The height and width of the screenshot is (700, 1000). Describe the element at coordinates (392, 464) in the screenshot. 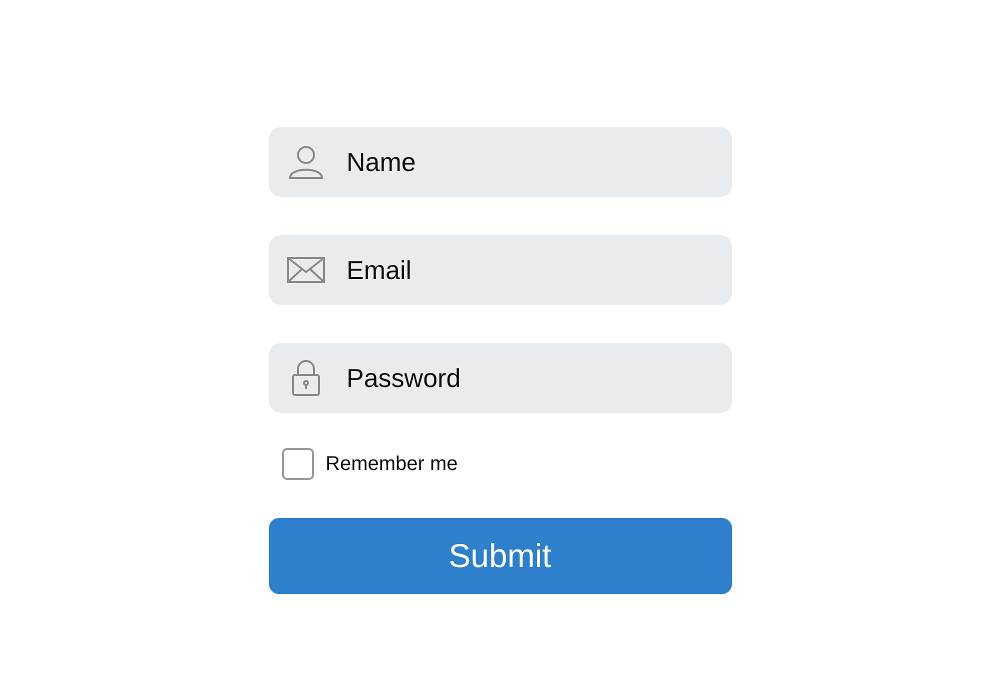

I see `checkbox-label: Remember me` at that location.